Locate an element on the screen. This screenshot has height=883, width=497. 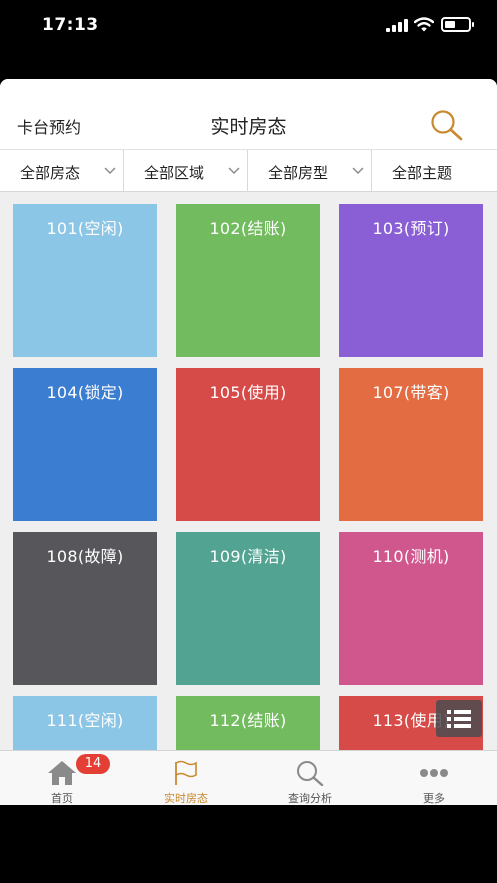
room-label: 101(空闲) is located at coordinates (85, 228).